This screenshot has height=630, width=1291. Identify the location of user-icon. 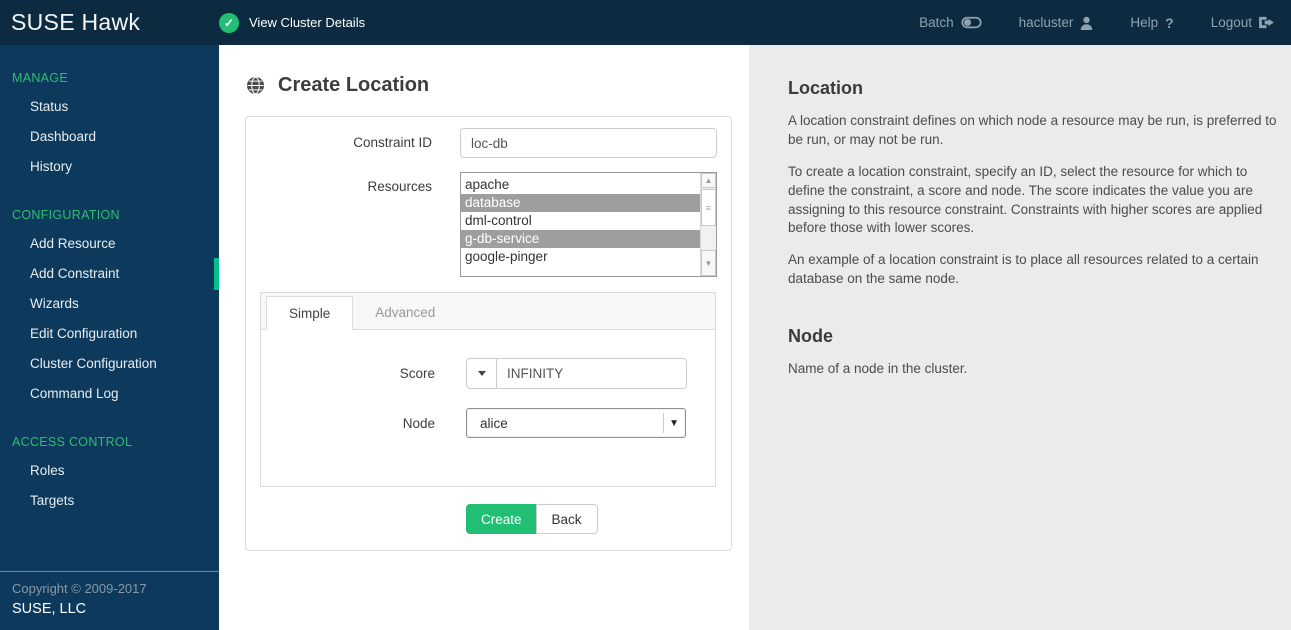
(1086, 23).